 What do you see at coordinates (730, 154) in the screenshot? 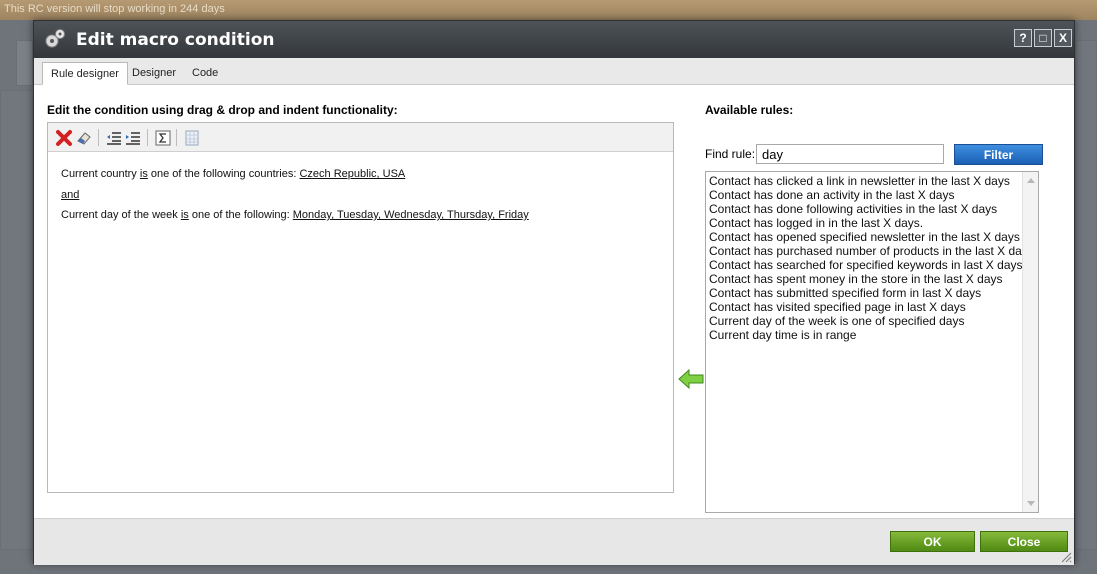
I see `find-rule-label: Find rule:` at bounding box center [730, 154].